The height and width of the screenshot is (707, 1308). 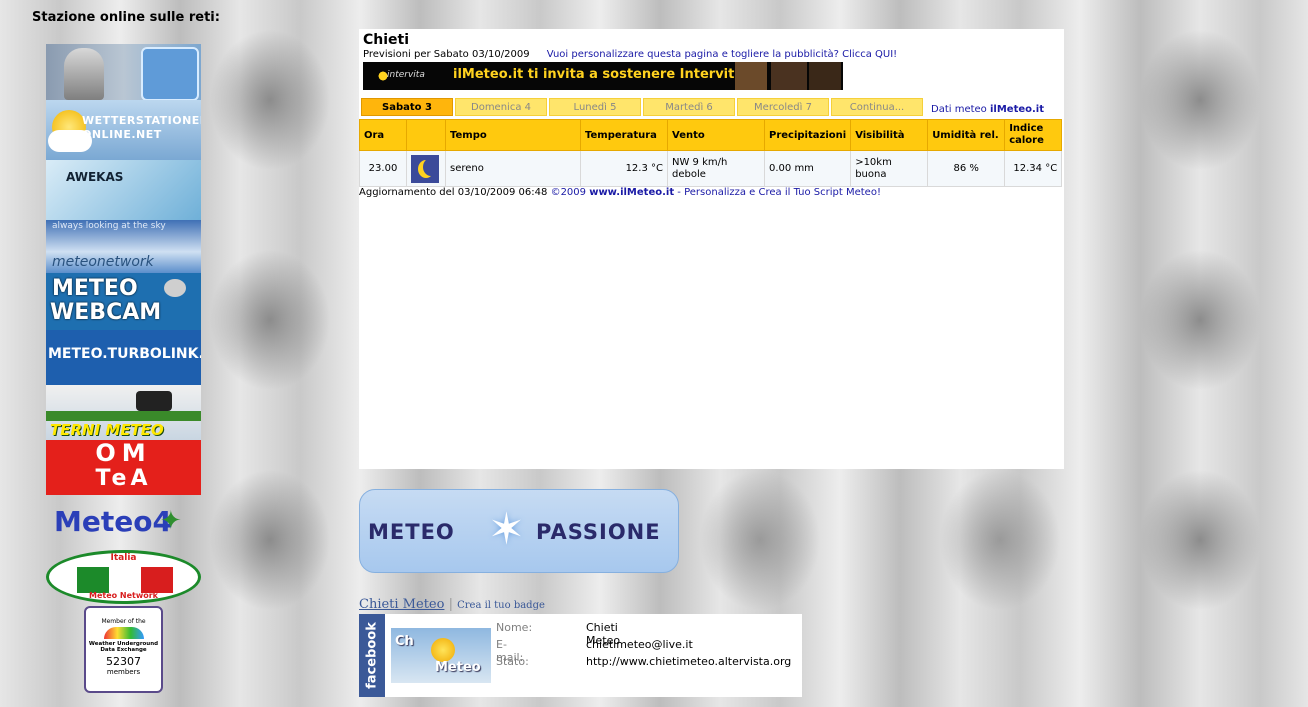 What do you see at coordinates (598, 532) in the screenshot?
I see `meteopassione-right: PASSIONE` at bounding box center [598, 532].